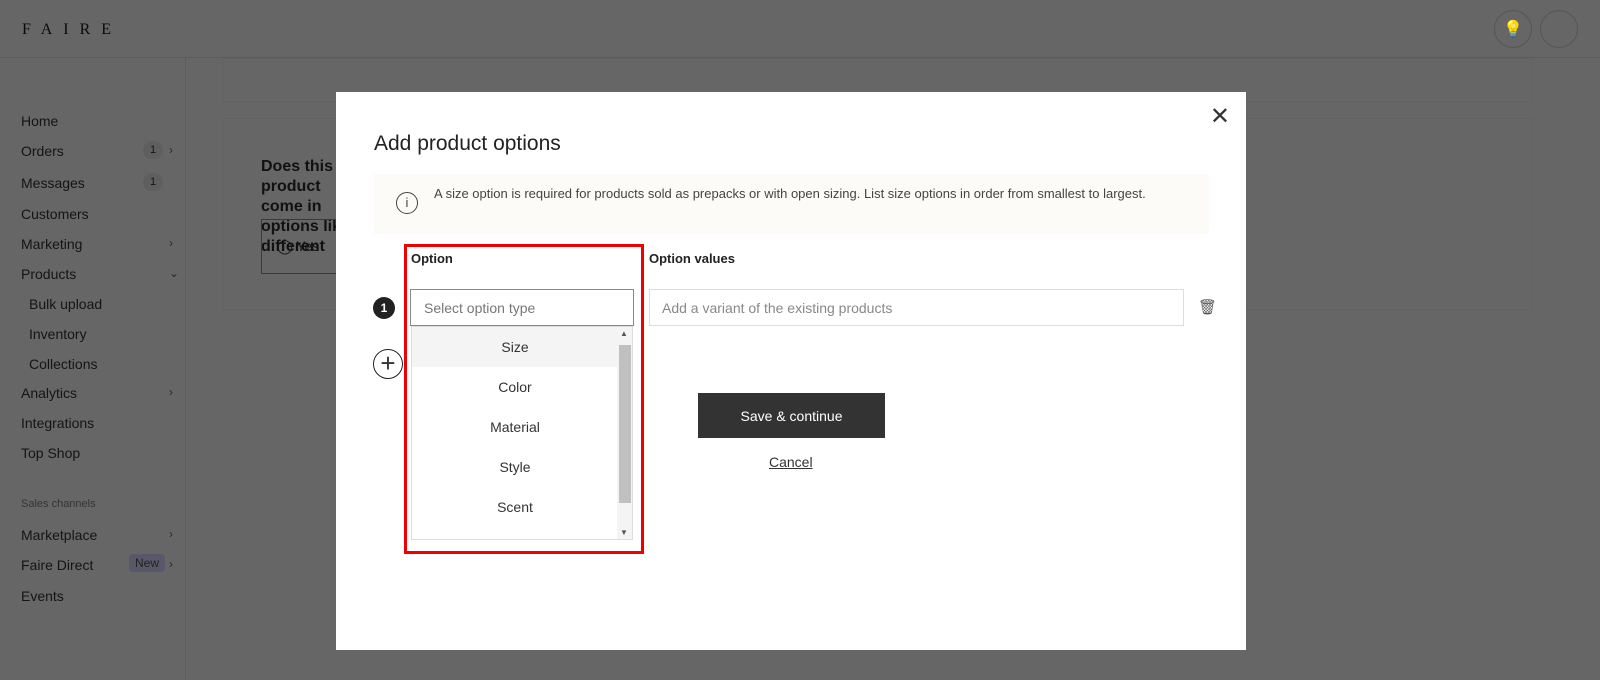 The height and width of the screenshot is (680, 1600). What do you see at coordinates (72, 30) in the screenshot?
I see `faire-logo: FAIRE` at bounding box center [72, 30].